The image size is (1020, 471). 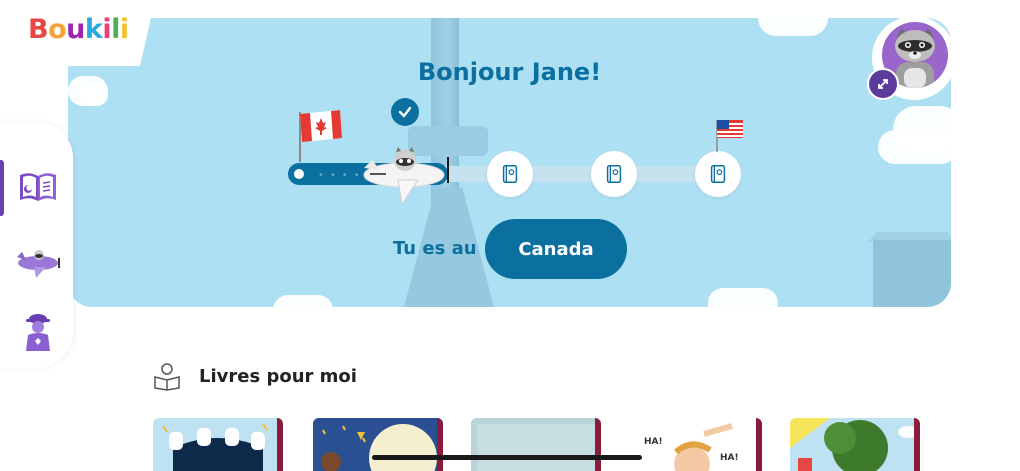 I want to click on book-cover-ha: HA! HA!, so click(x=697, y=444).